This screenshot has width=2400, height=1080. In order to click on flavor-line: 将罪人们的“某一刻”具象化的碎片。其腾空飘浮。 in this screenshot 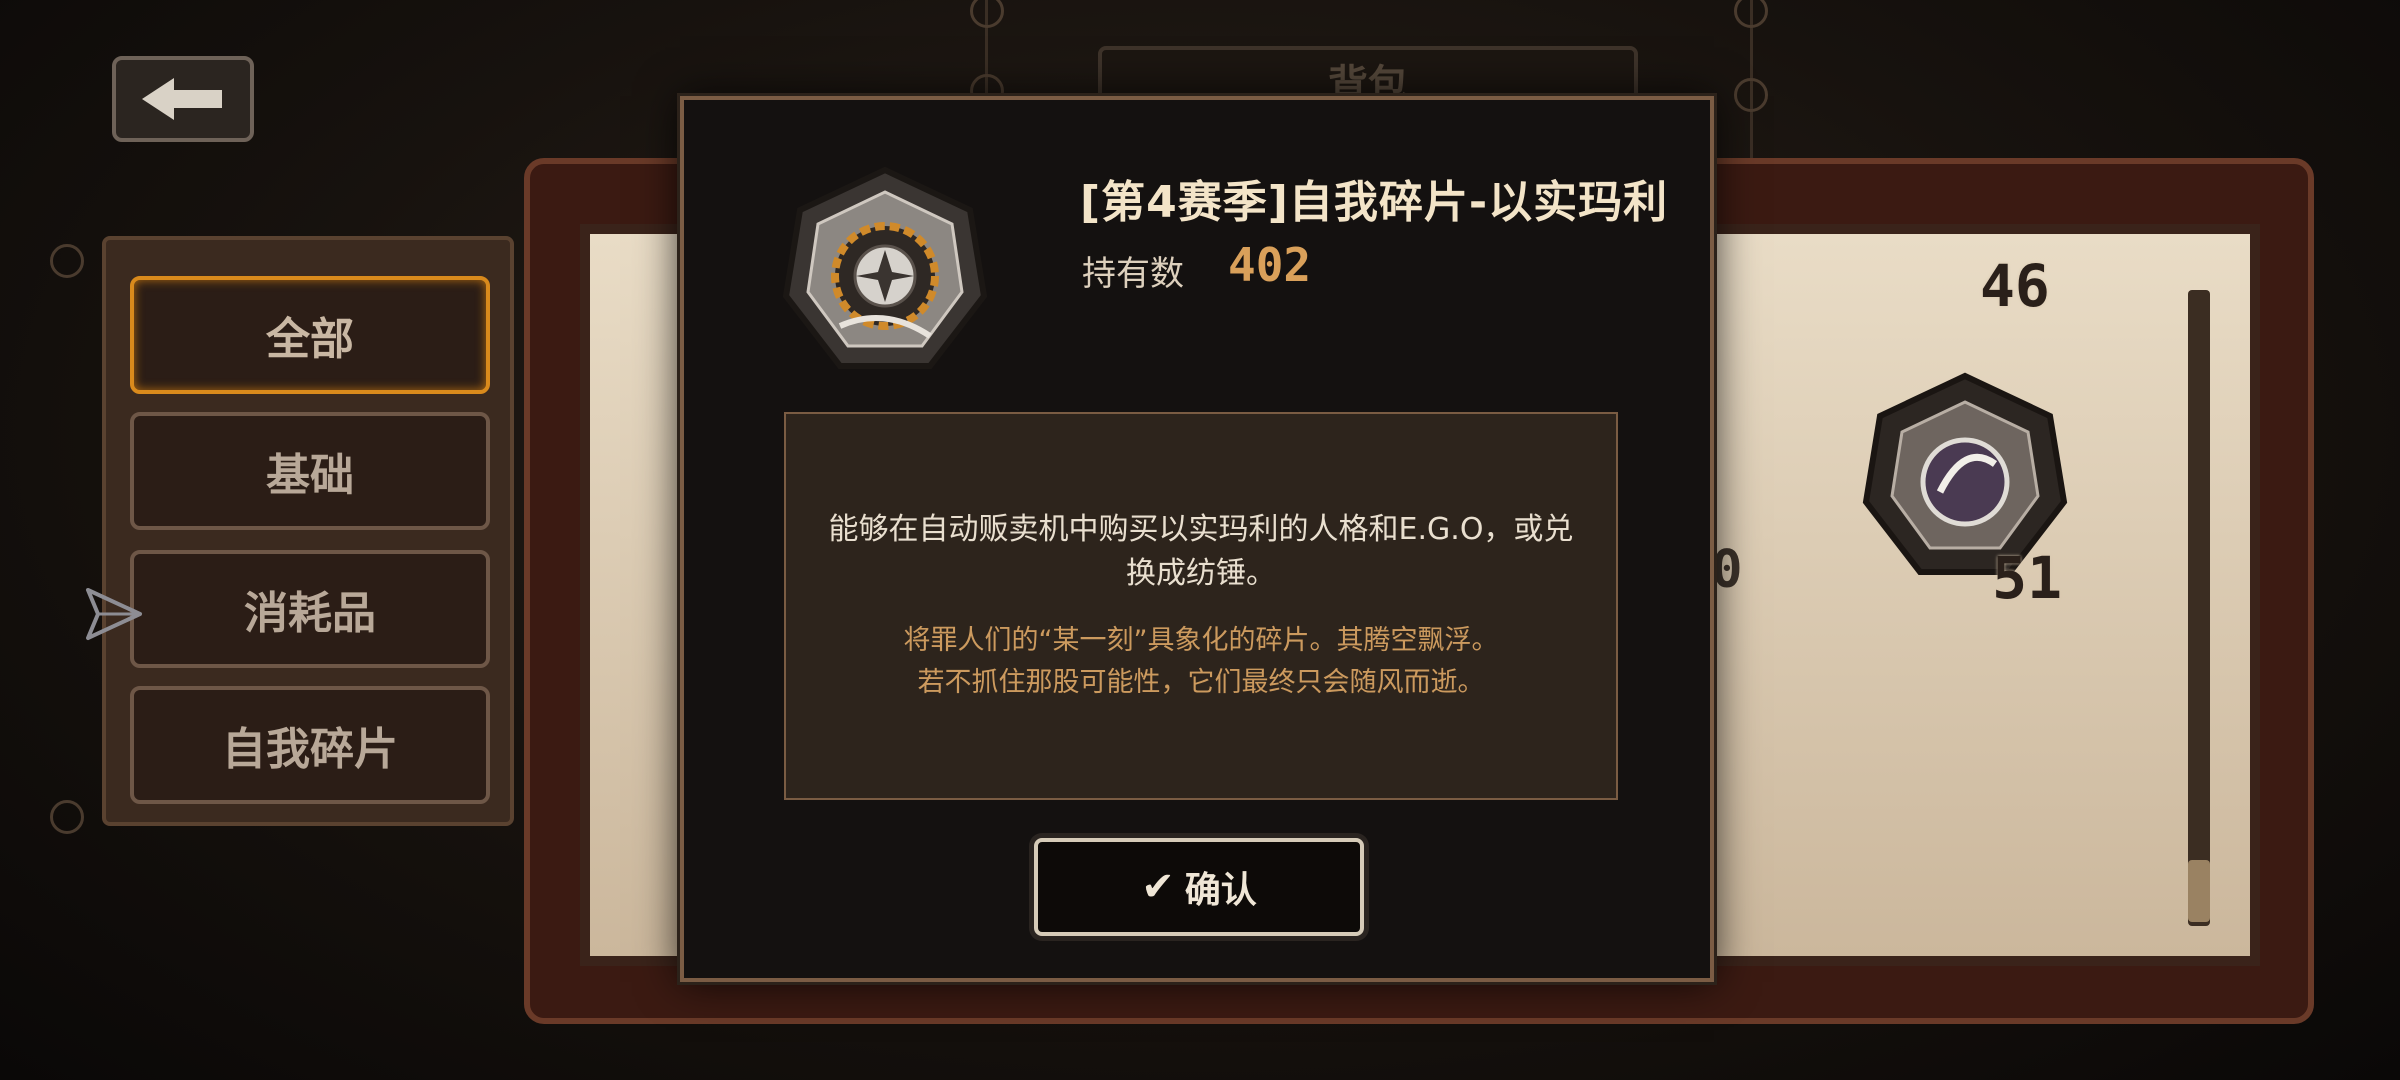, I will do `click(1201, 640)`.